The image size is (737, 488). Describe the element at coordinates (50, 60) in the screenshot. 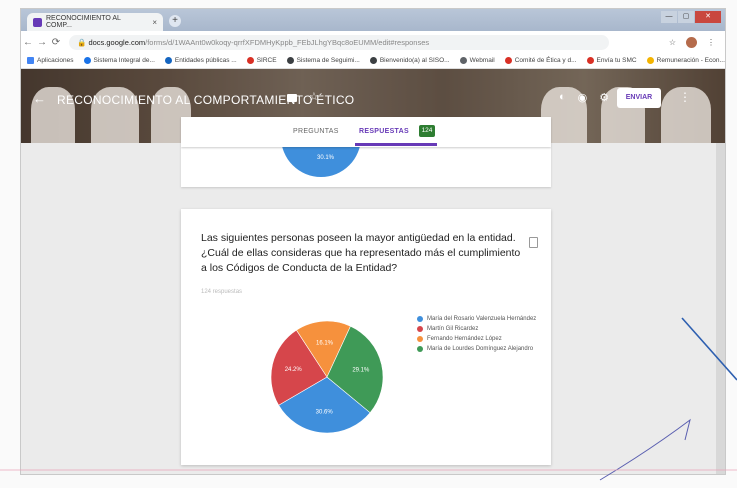

I see `bookmark-item: Aplicaciones` at that location.